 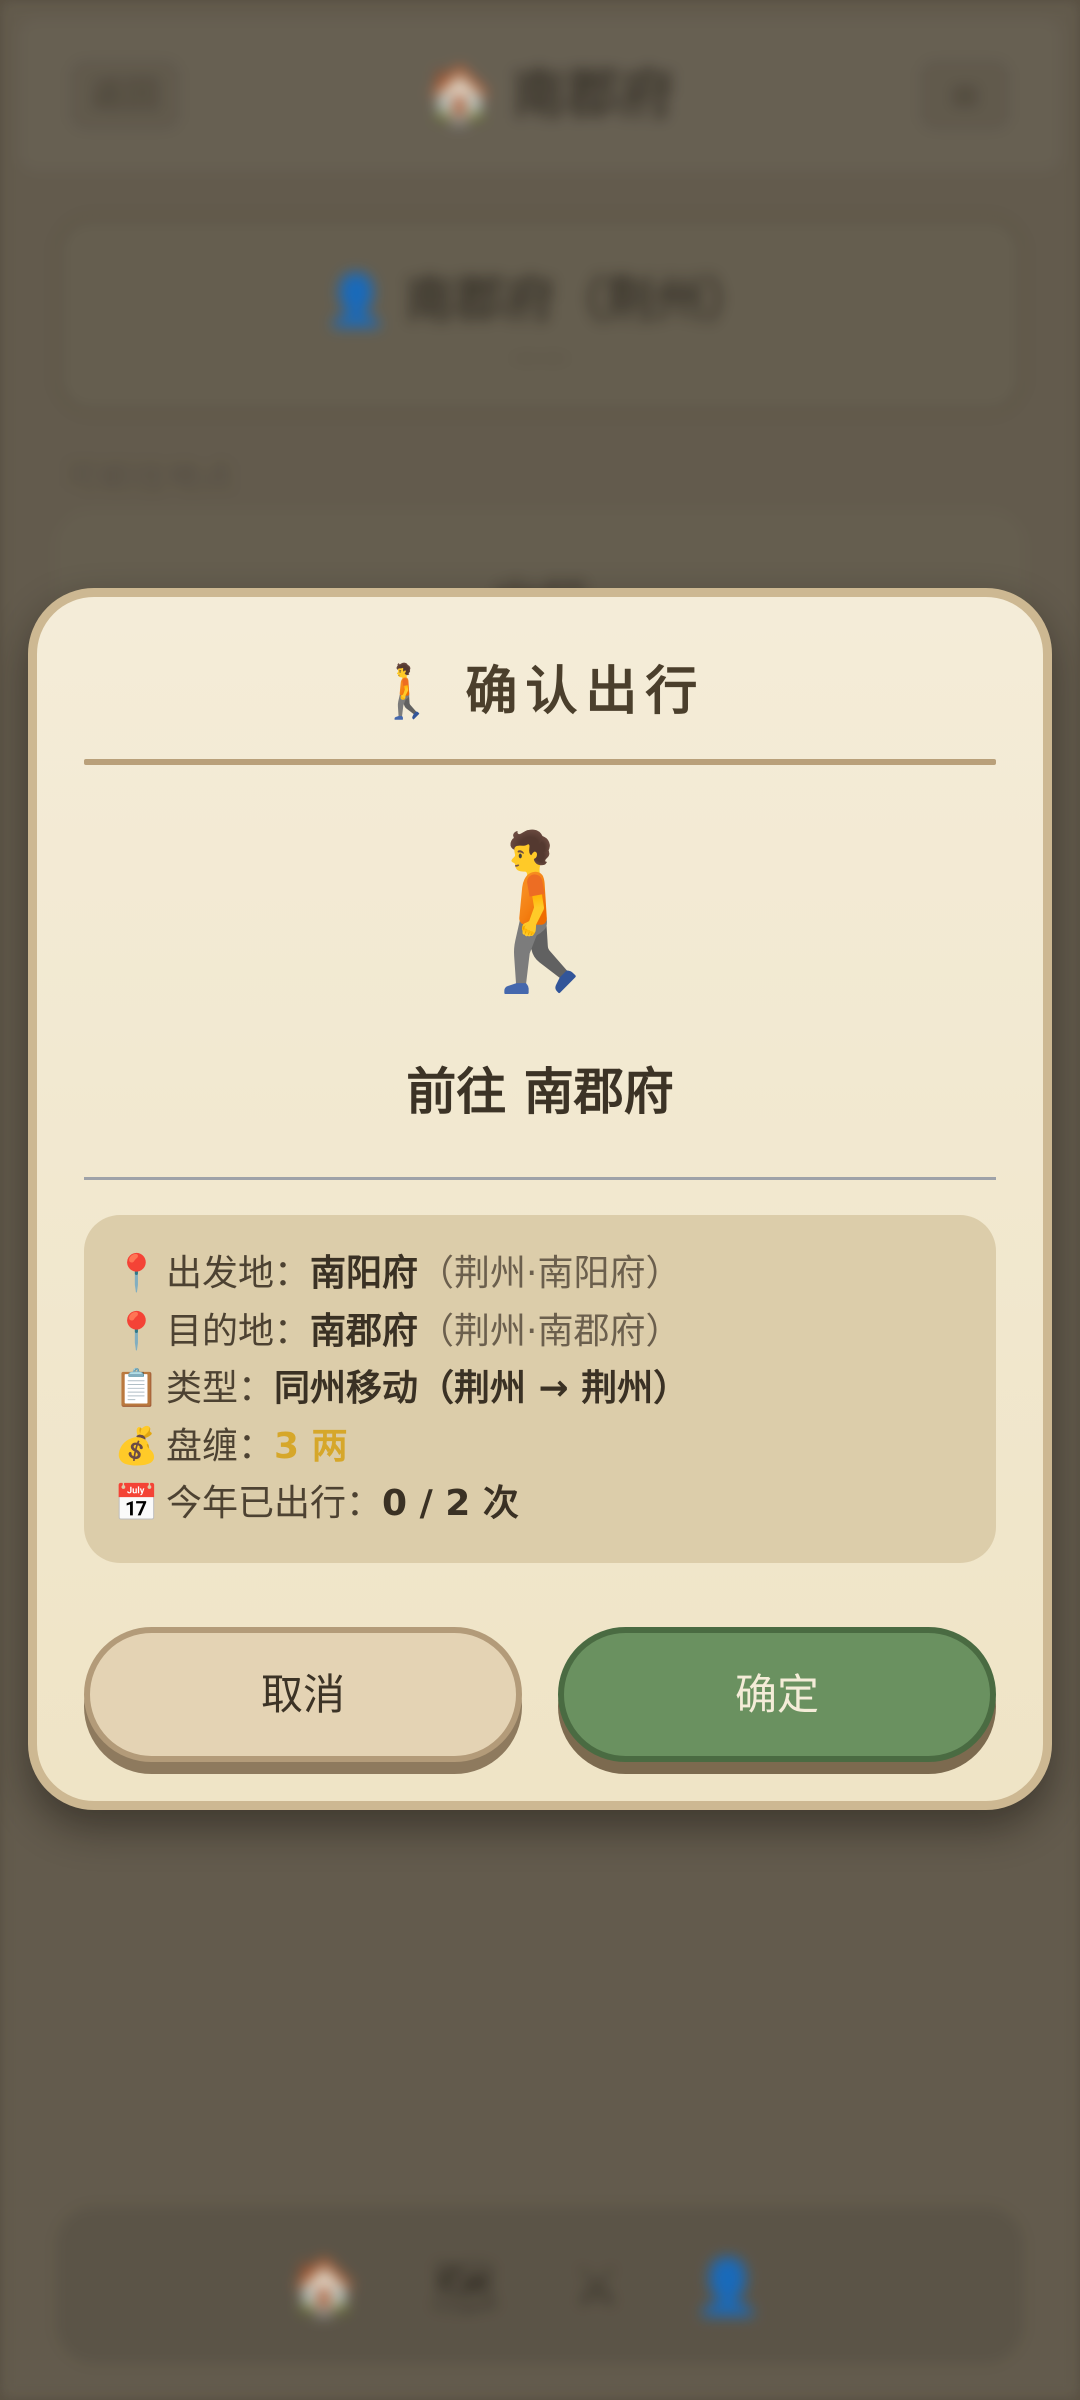 I want to click on origin-row: 📍 出发地：南阳府（荆州·南阳府）, so click(x=555, y=1274).